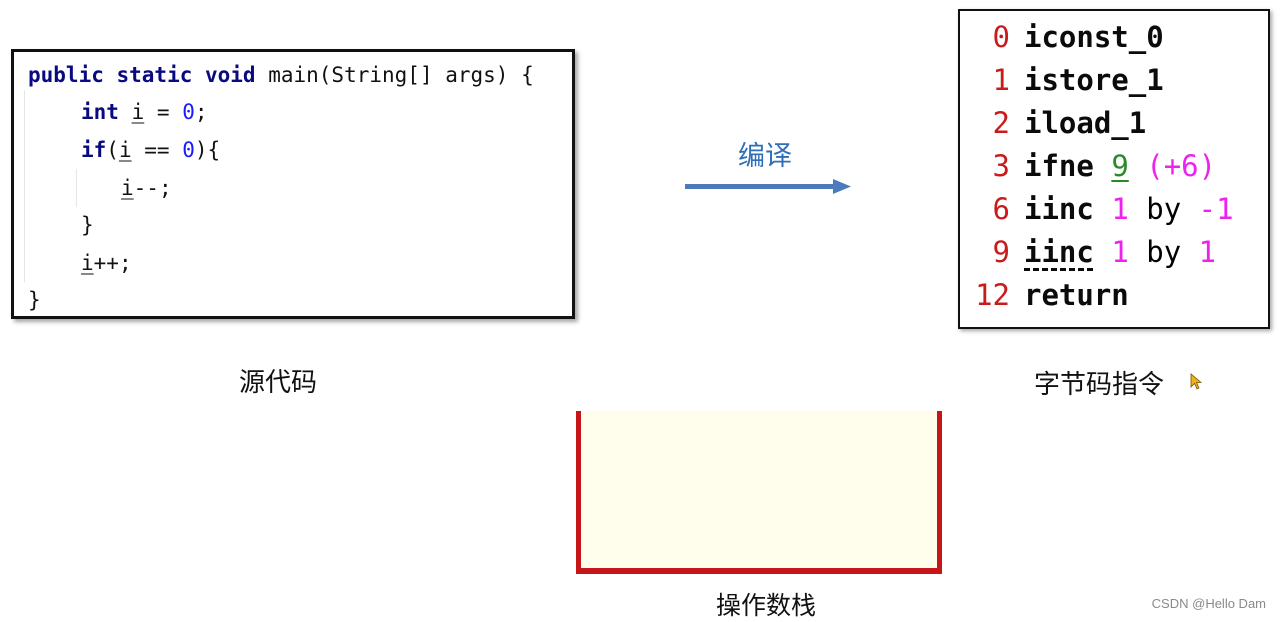 The width and height of the screenshot is (1280, 622). What do you see at coordinates (759, 492) in the screenshot?
I see `operand-stack` at bounding box center [759, 492].